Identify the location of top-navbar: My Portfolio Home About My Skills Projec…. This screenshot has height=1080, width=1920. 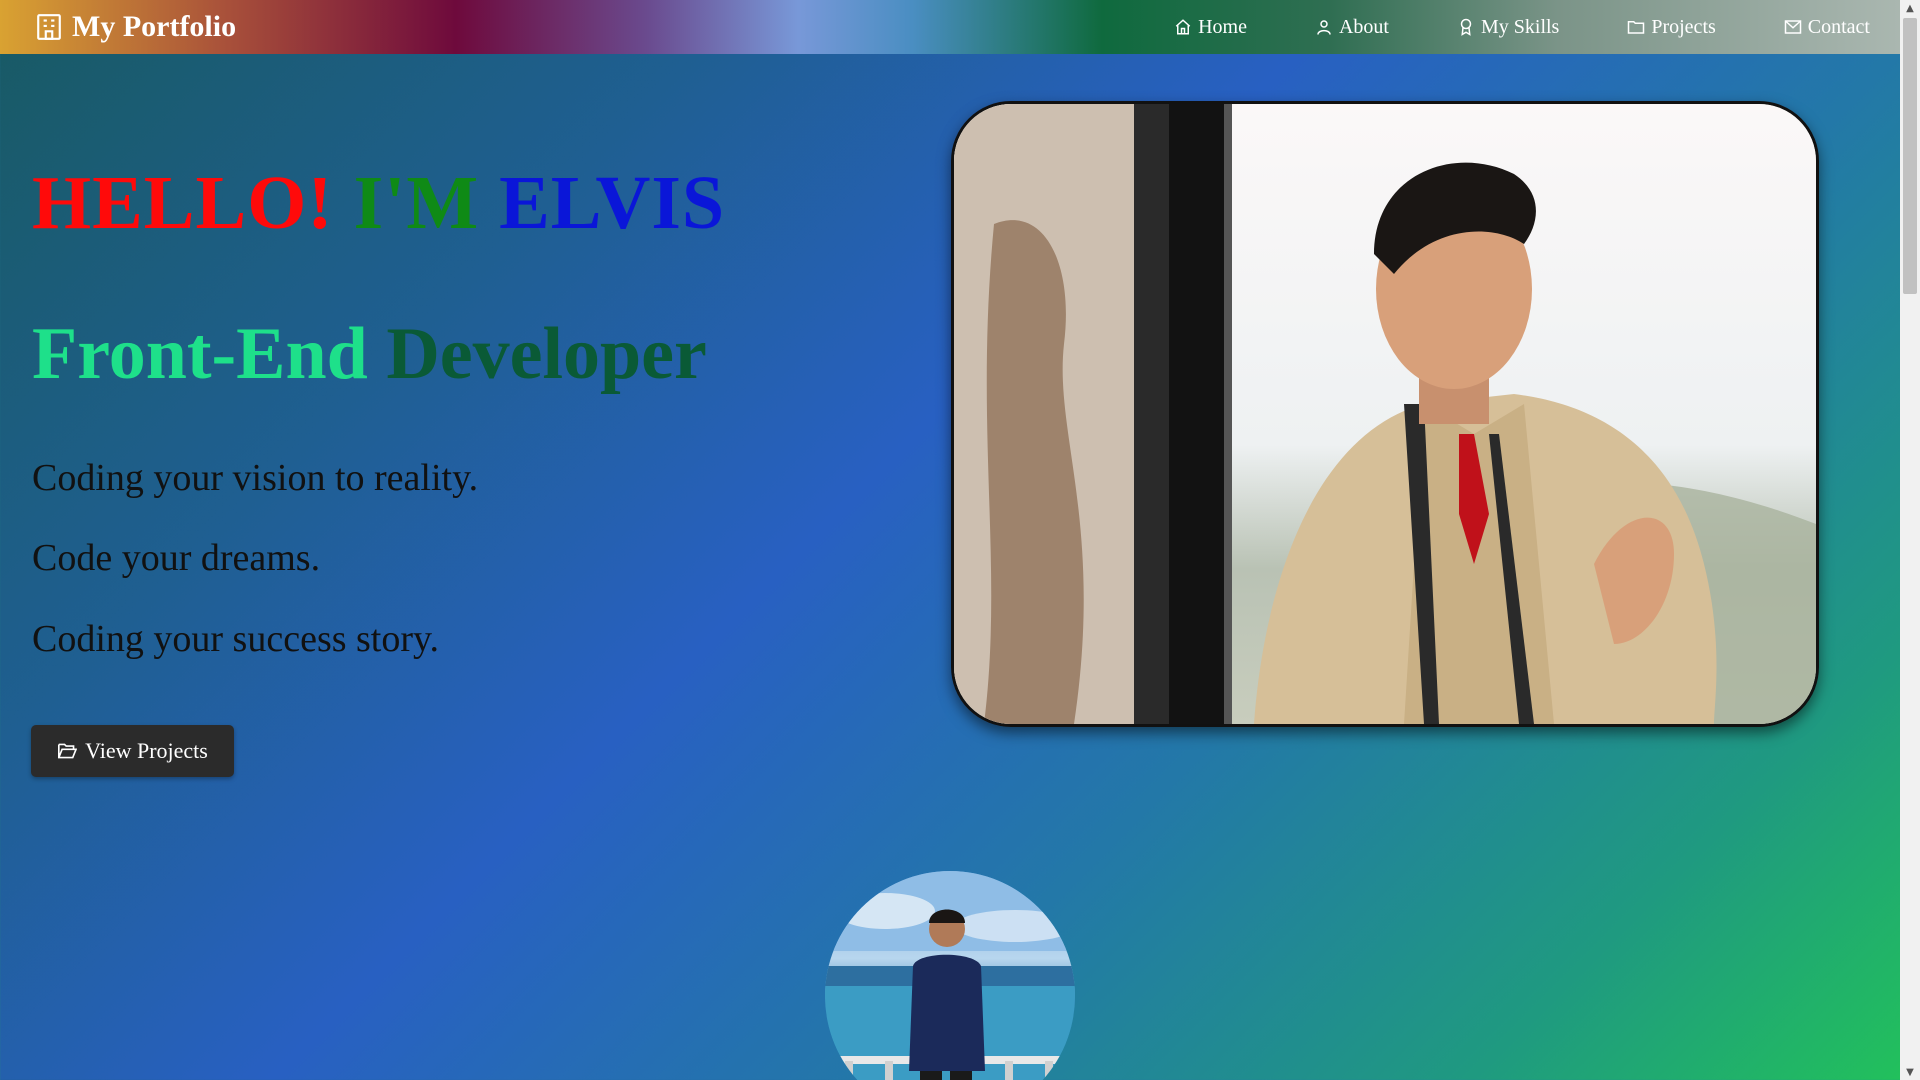
(950, 27).